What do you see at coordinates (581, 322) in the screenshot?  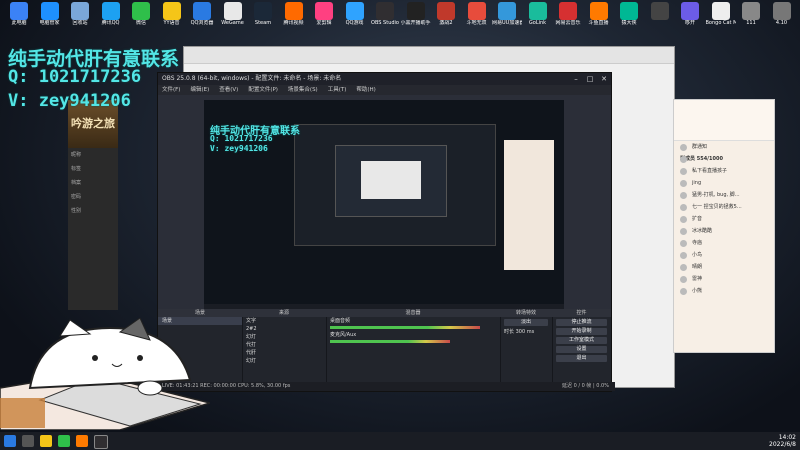 I see `control-button: 停止推流` at bounding box center [581, 322].